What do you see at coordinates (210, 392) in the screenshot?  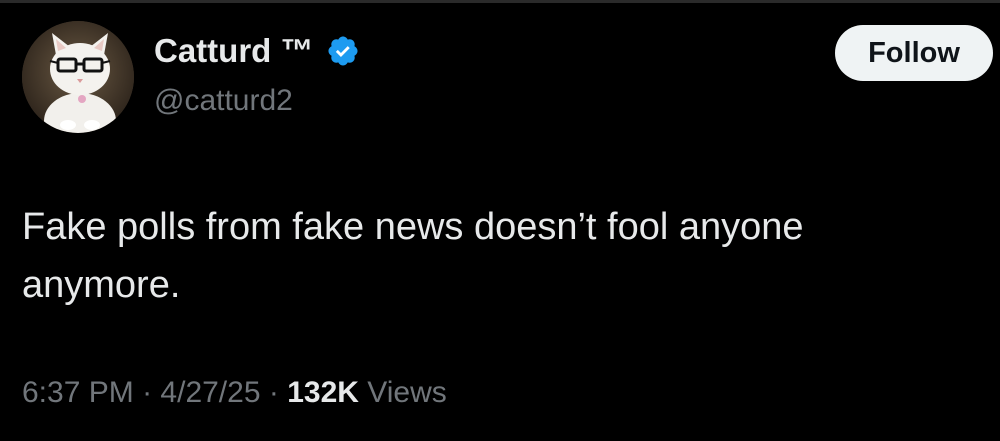 I see `tweet-date: 4/27/25` at bounding box center [210, 392].